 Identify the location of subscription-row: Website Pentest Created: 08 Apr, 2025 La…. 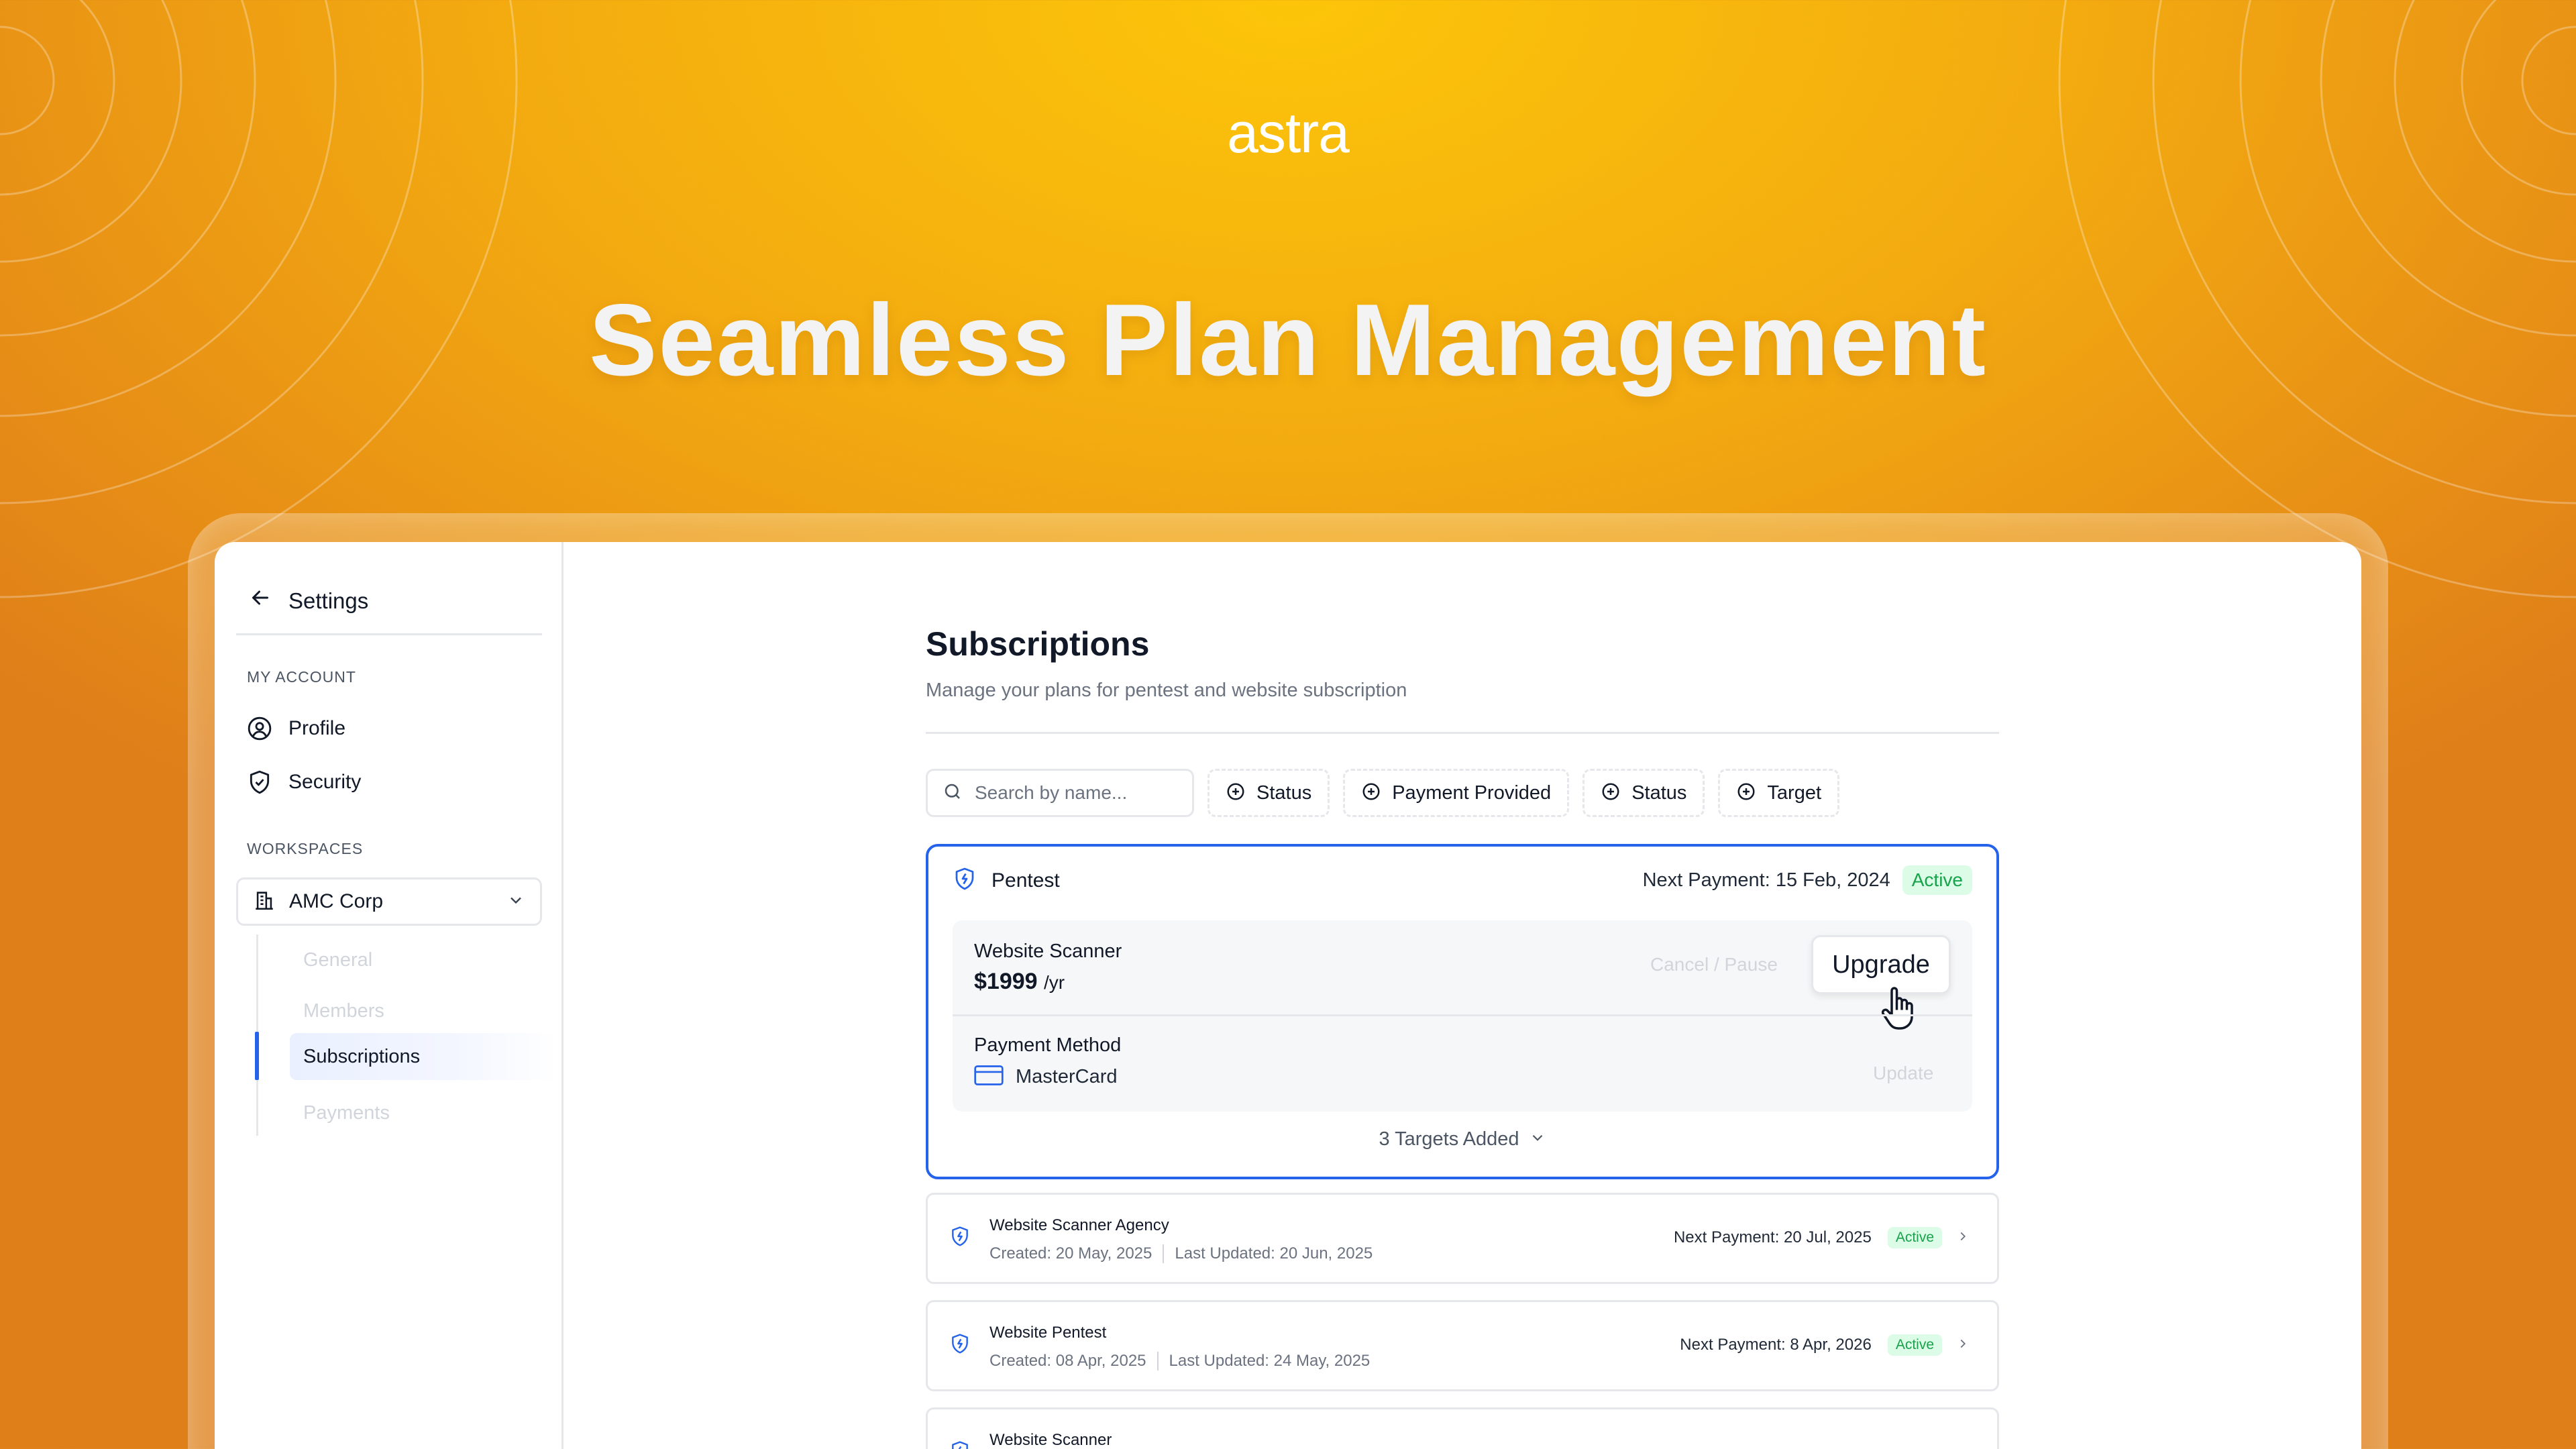
(1462, 1345).